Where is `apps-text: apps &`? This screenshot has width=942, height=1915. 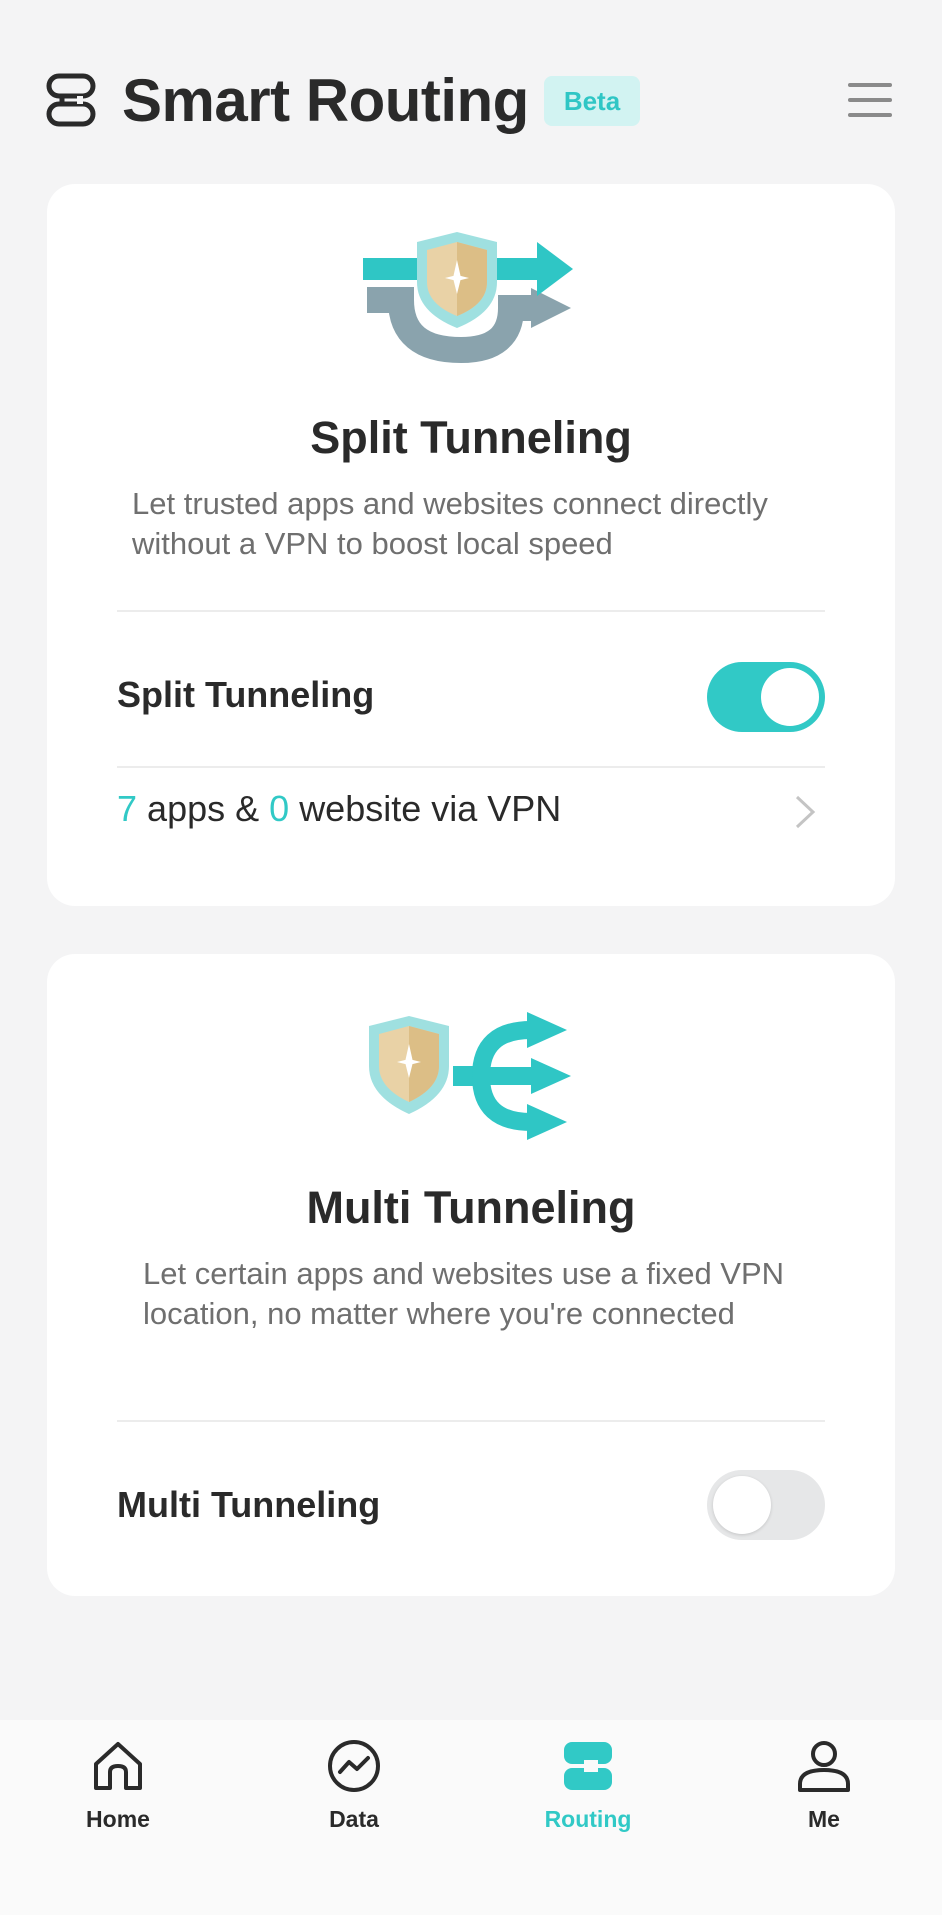 apps-text: apps & is located at coordinates (203, 808).